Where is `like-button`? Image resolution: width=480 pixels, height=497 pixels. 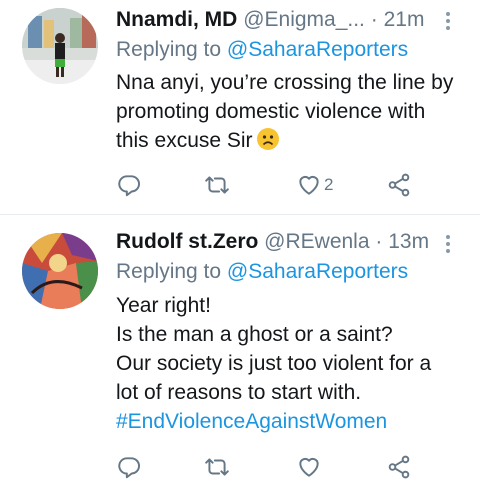
like-button is located at coordinates (309, 467).